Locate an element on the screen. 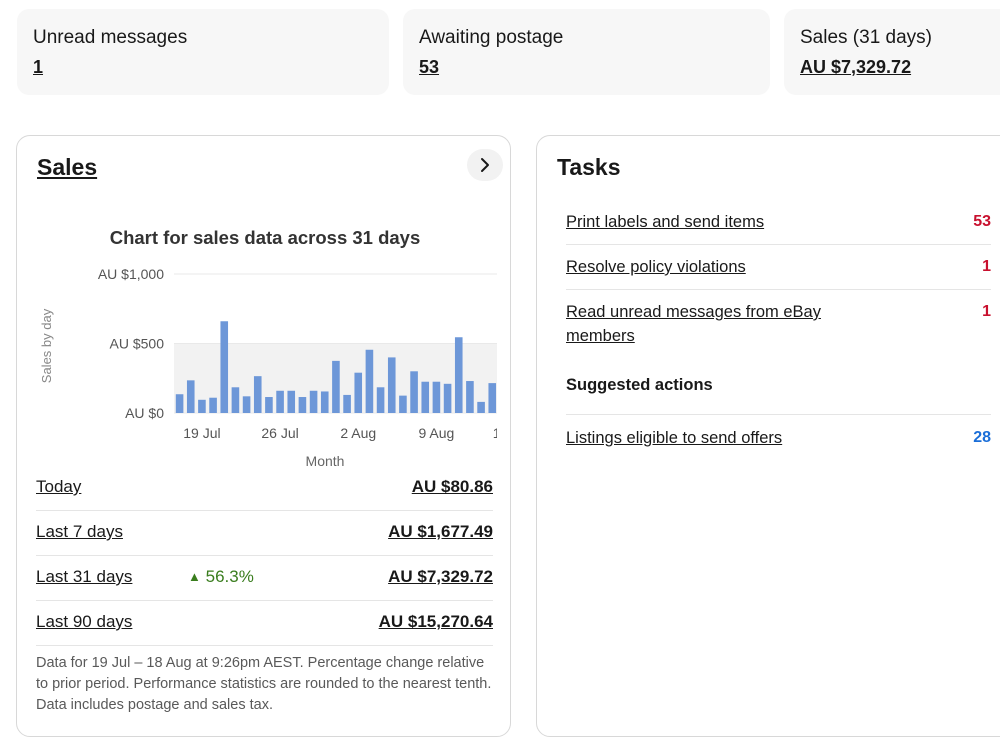  triangle-up-icon: ▲ is located at coordinates (194, 576).